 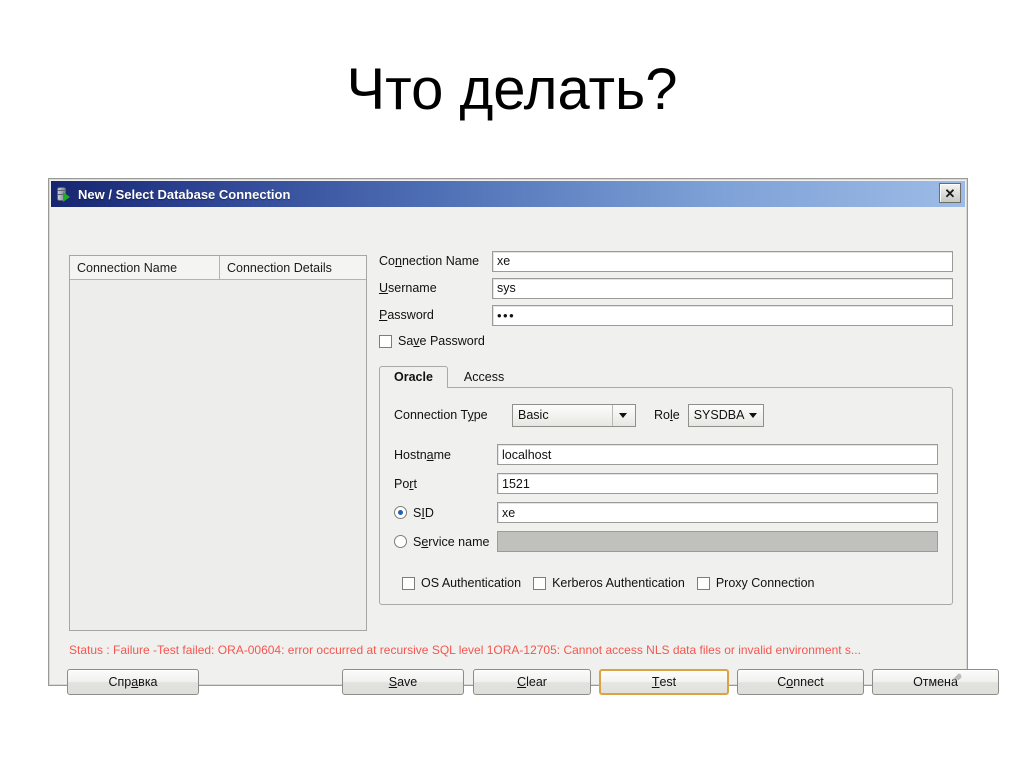 I want to click on connection-type-row: Connection Type Basic Role SYSDBA, so click(x=666, y=415).